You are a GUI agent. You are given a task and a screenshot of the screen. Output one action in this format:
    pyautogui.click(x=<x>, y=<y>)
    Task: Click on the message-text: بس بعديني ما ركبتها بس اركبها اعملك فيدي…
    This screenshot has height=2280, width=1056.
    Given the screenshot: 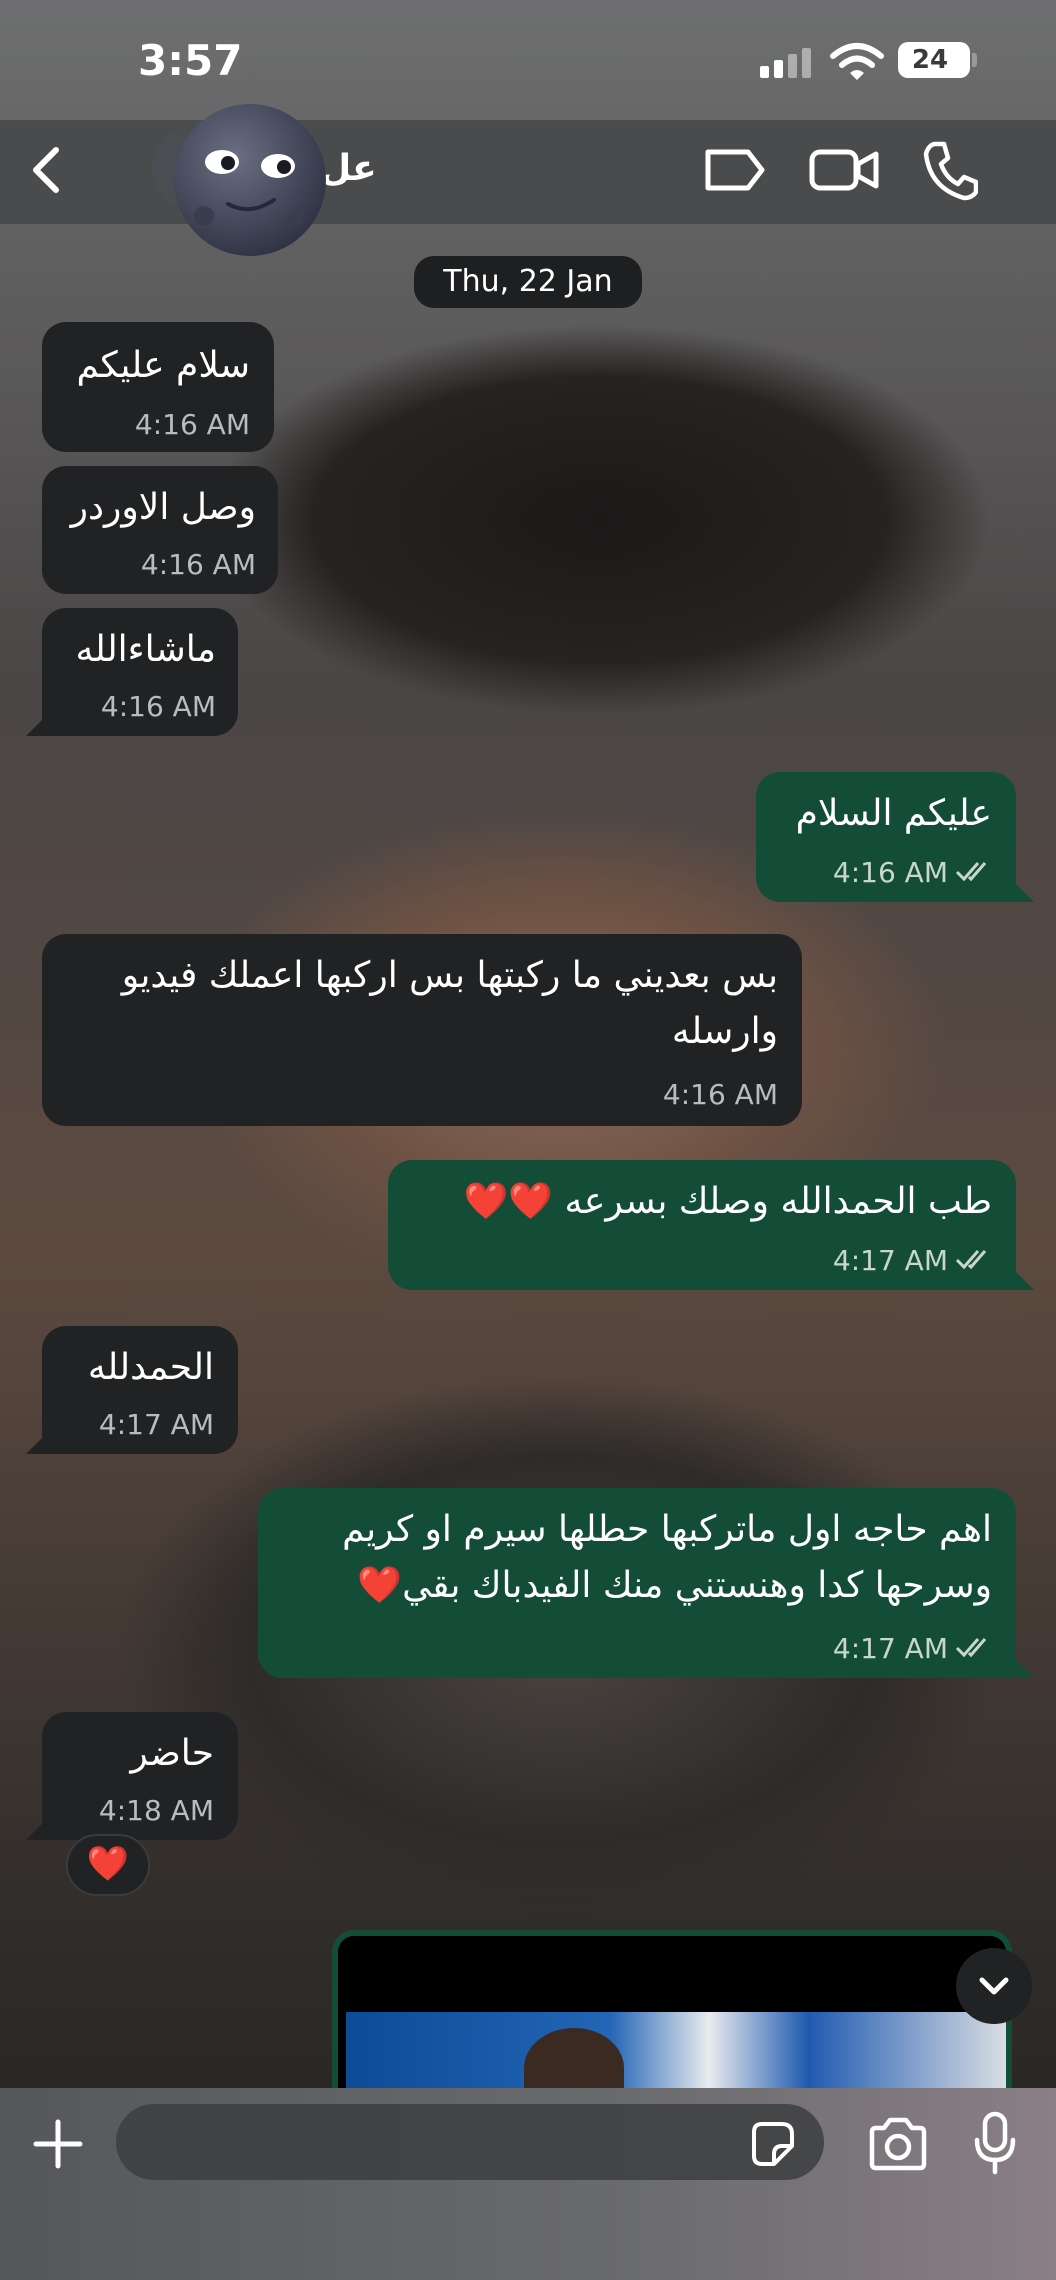 What is the action you would take?
    pyautogui.click(x=449, y=975)
    